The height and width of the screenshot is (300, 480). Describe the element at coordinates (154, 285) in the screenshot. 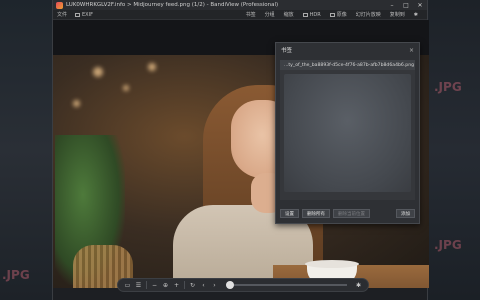

I see `zoom-out-icon: −` at that location.